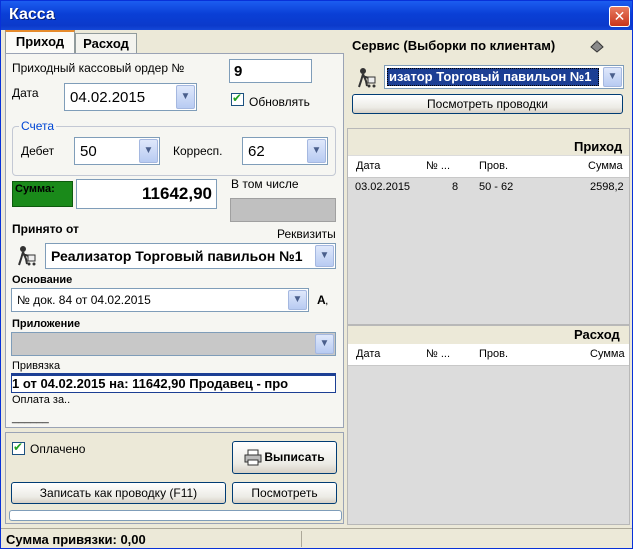 The image size is (633, 549). What do you see at coordinates (322, 300) in the screenshot?
I see `font-a-icon: A,` at bounding box center [322, 300].